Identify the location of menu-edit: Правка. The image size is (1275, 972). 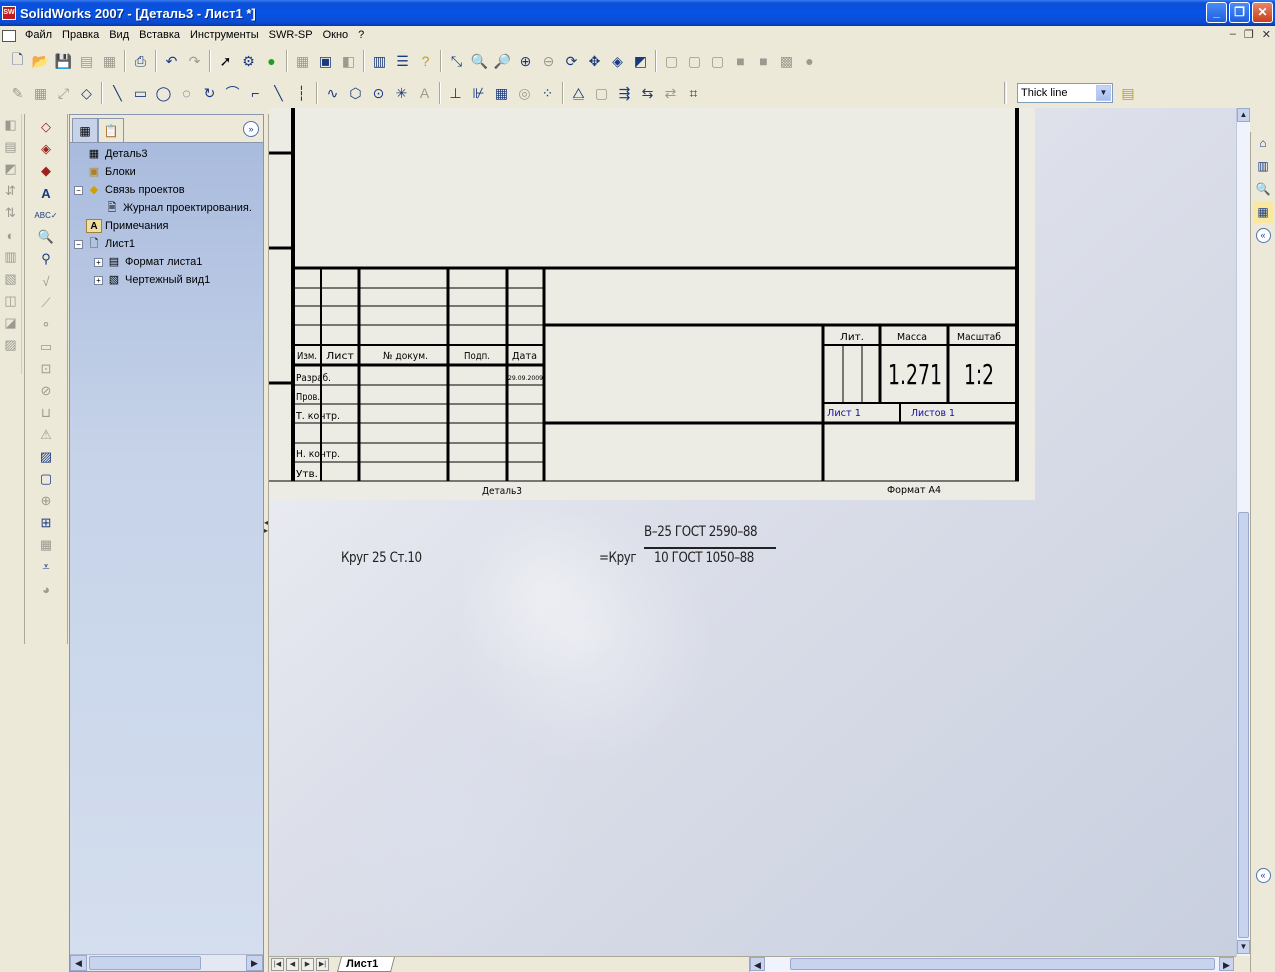
(80, 35).